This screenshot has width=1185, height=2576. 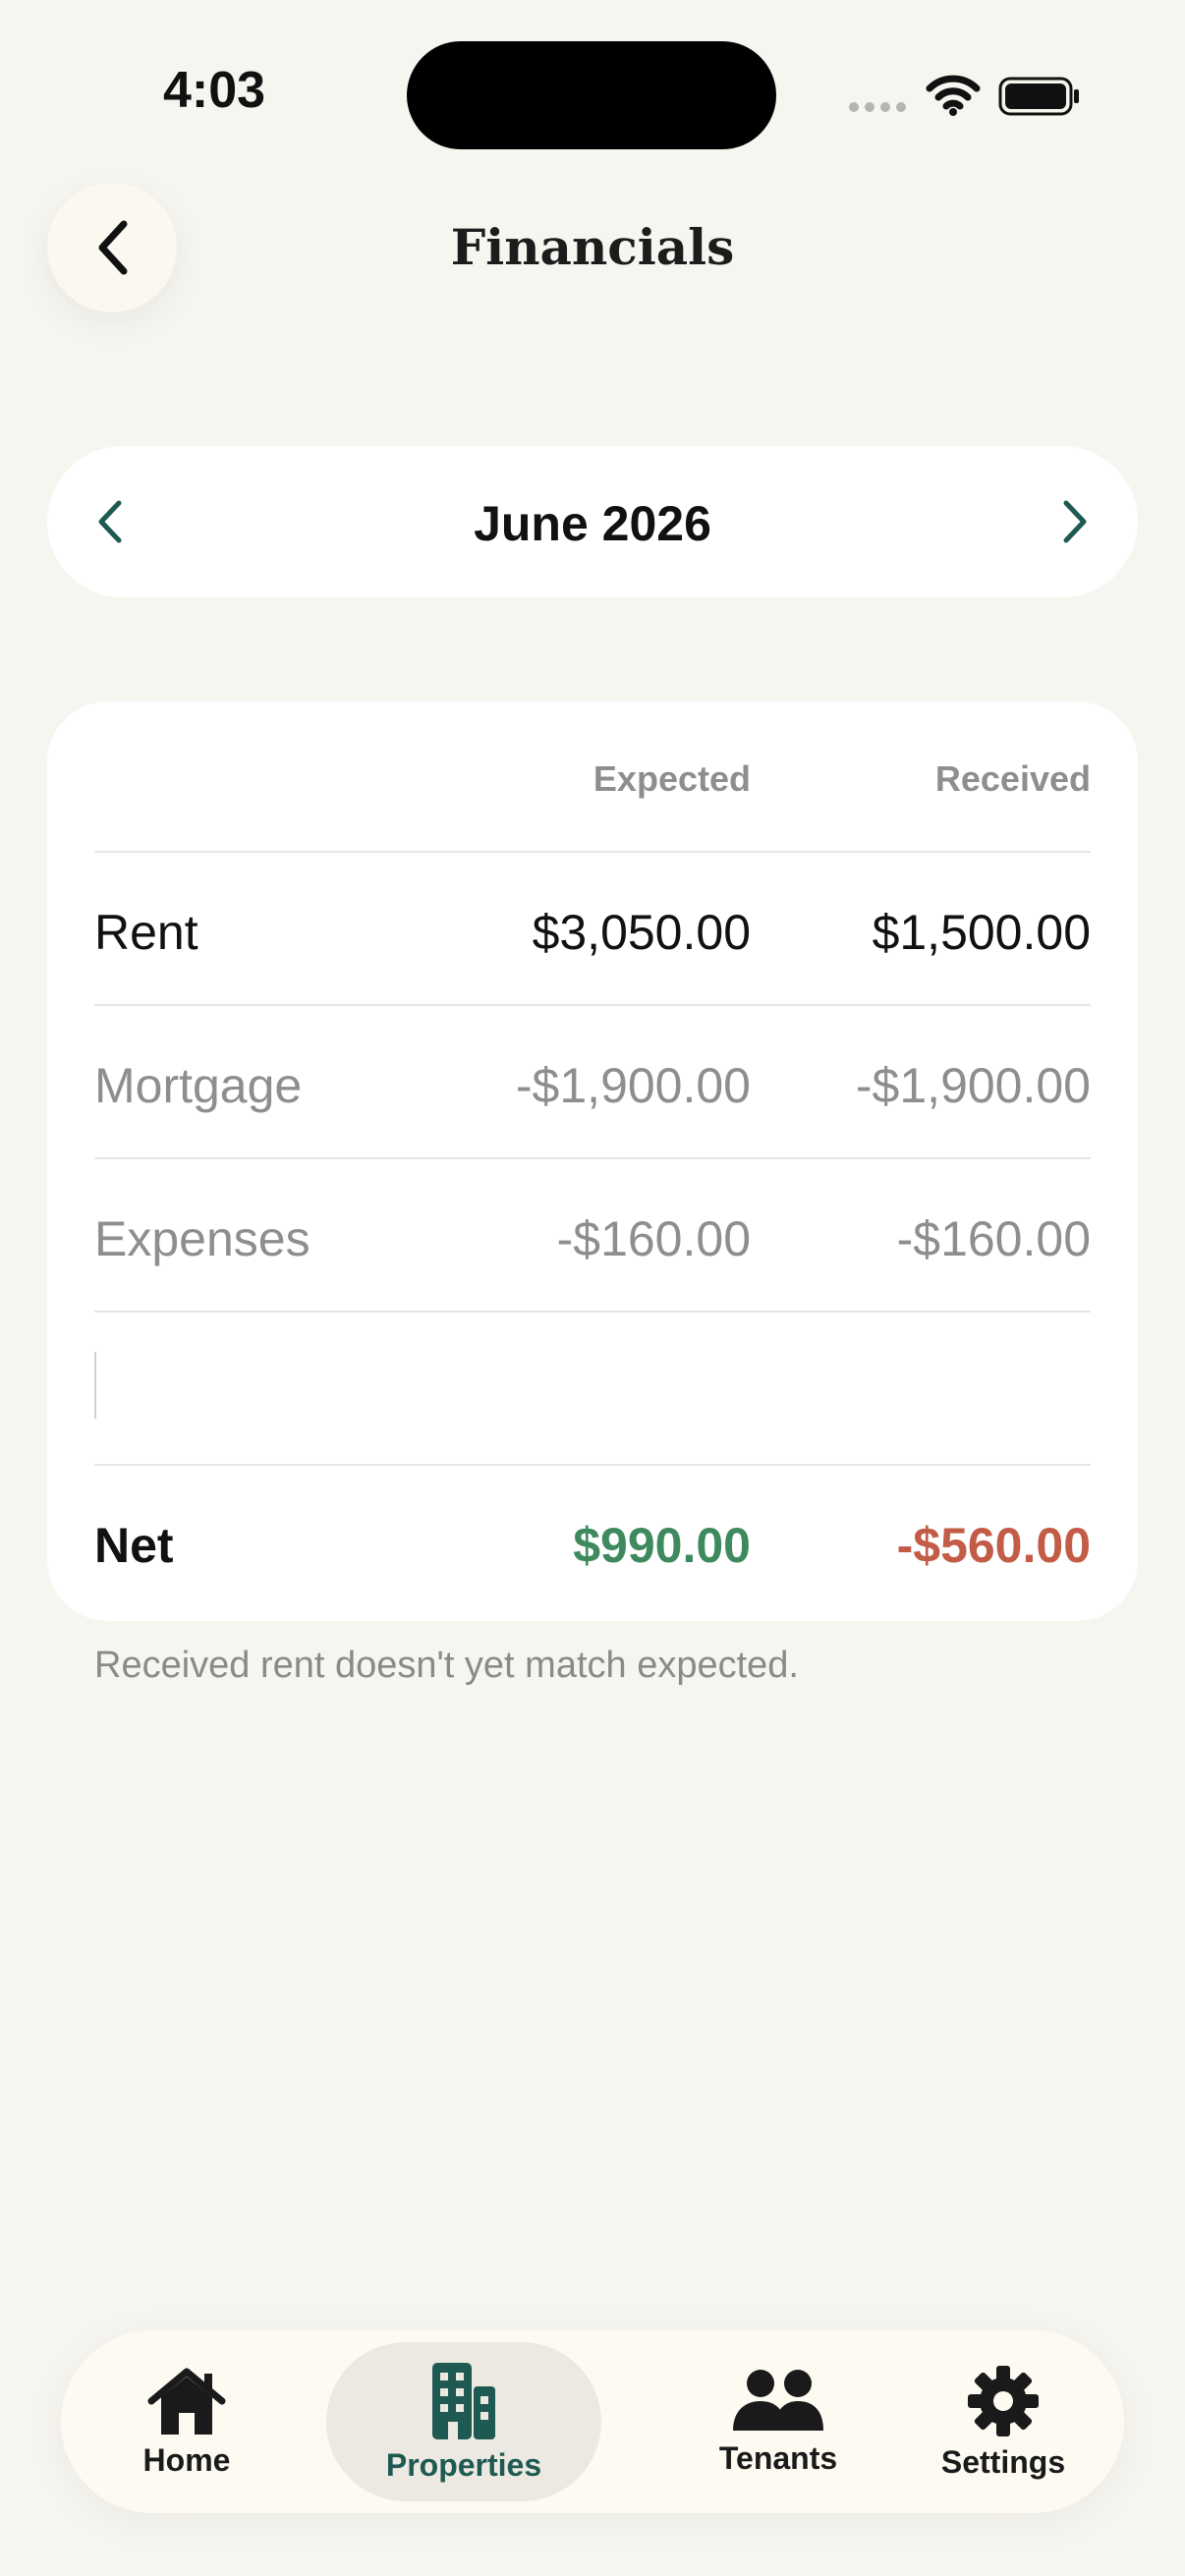 I want to click on tab-label: Home, so click(x=186, y=2459).